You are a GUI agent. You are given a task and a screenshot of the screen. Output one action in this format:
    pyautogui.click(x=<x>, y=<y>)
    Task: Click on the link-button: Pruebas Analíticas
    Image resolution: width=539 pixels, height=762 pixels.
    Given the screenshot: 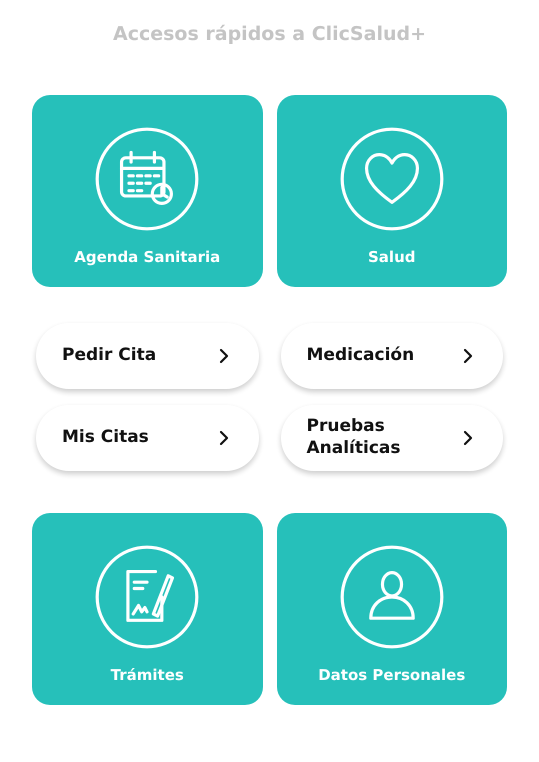 What is the action you would take?
    pyautogui.click(x=391, y=437)
    